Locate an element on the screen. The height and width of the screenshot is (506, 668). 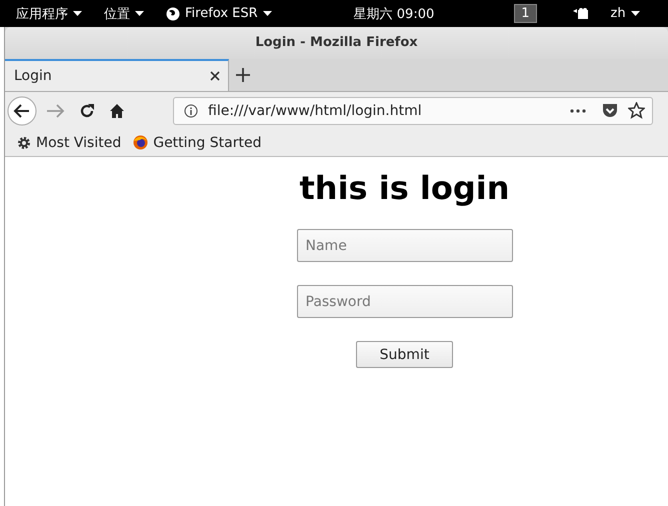
url-text: file:///var/www/html/login.html is located at coordinates (315, 110).